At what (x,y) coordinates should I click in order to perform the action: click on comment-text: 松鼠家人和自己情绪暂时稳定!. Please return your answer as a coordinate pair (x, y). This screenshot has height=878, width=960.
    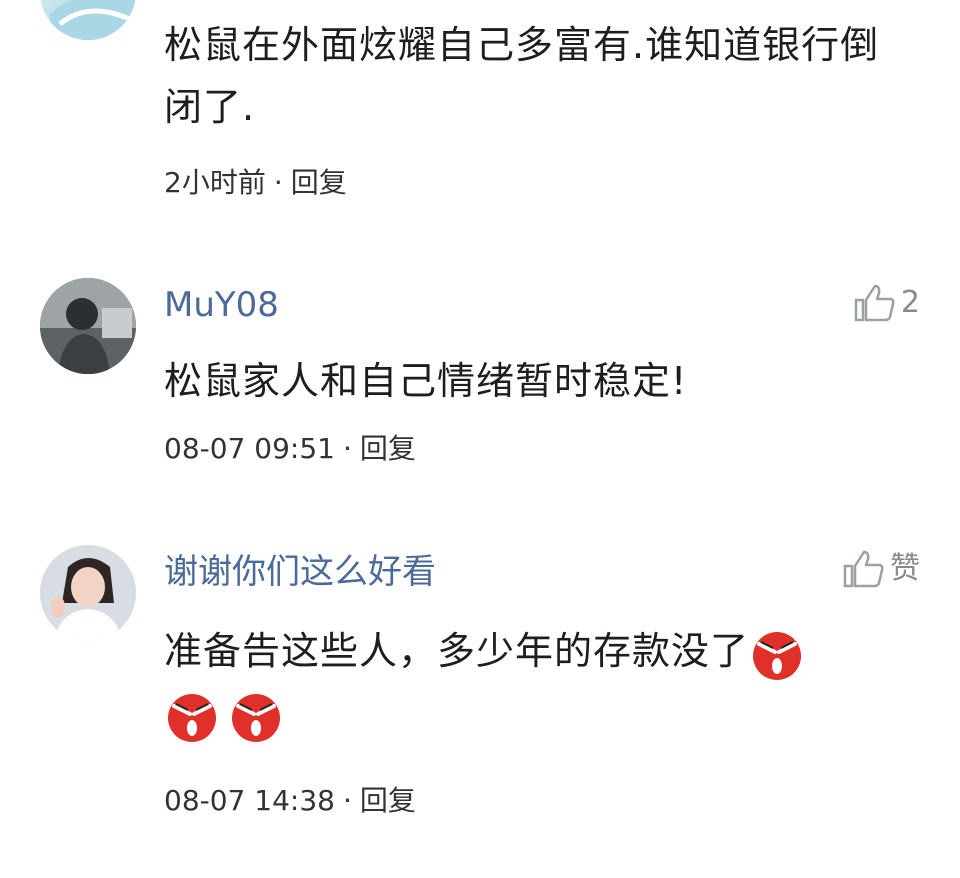
    Looking at the image, I should click on (426, 381).